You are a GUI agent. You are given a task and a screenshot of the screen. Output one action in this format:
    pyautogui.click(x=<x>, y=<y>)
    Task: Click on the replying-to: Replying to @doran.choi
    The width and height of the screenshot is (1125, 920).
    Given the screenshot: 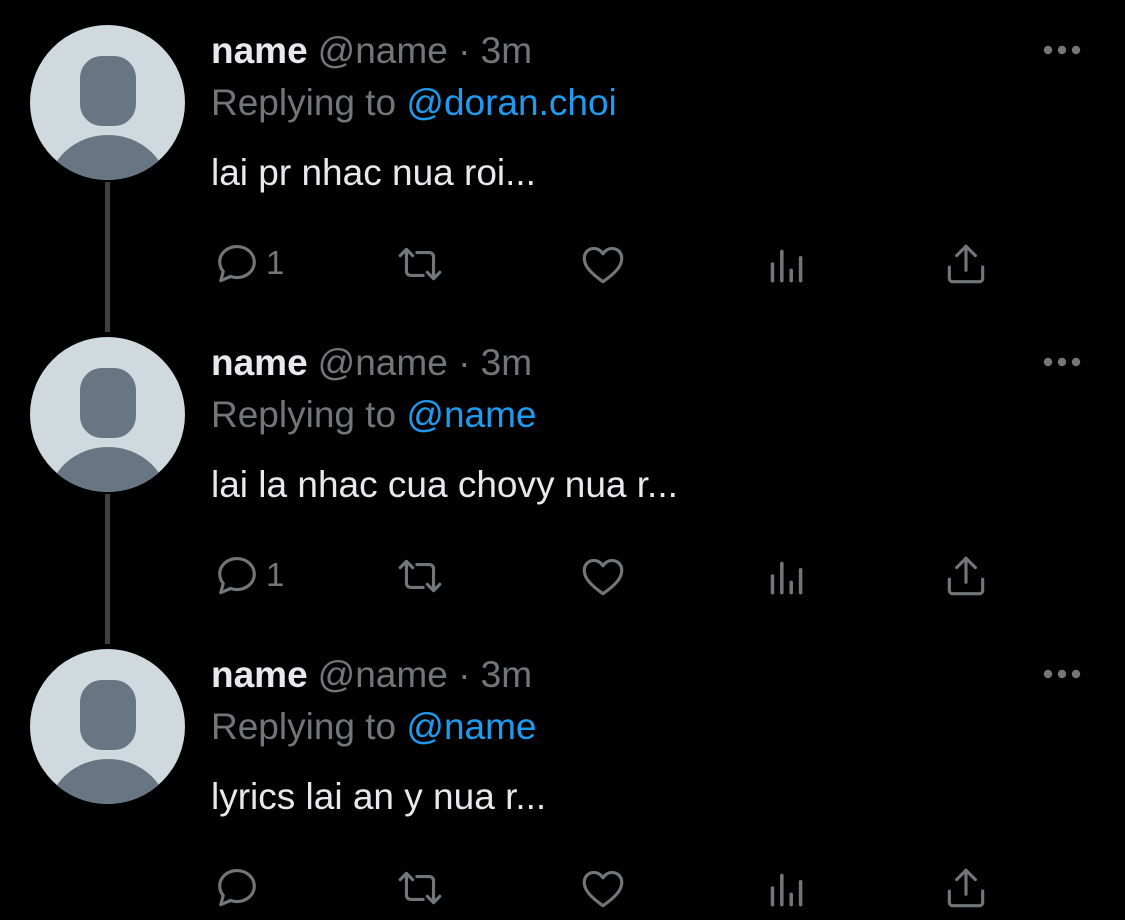 What is the action you would take?
    pyautogui.click(x=414, y=103)
    